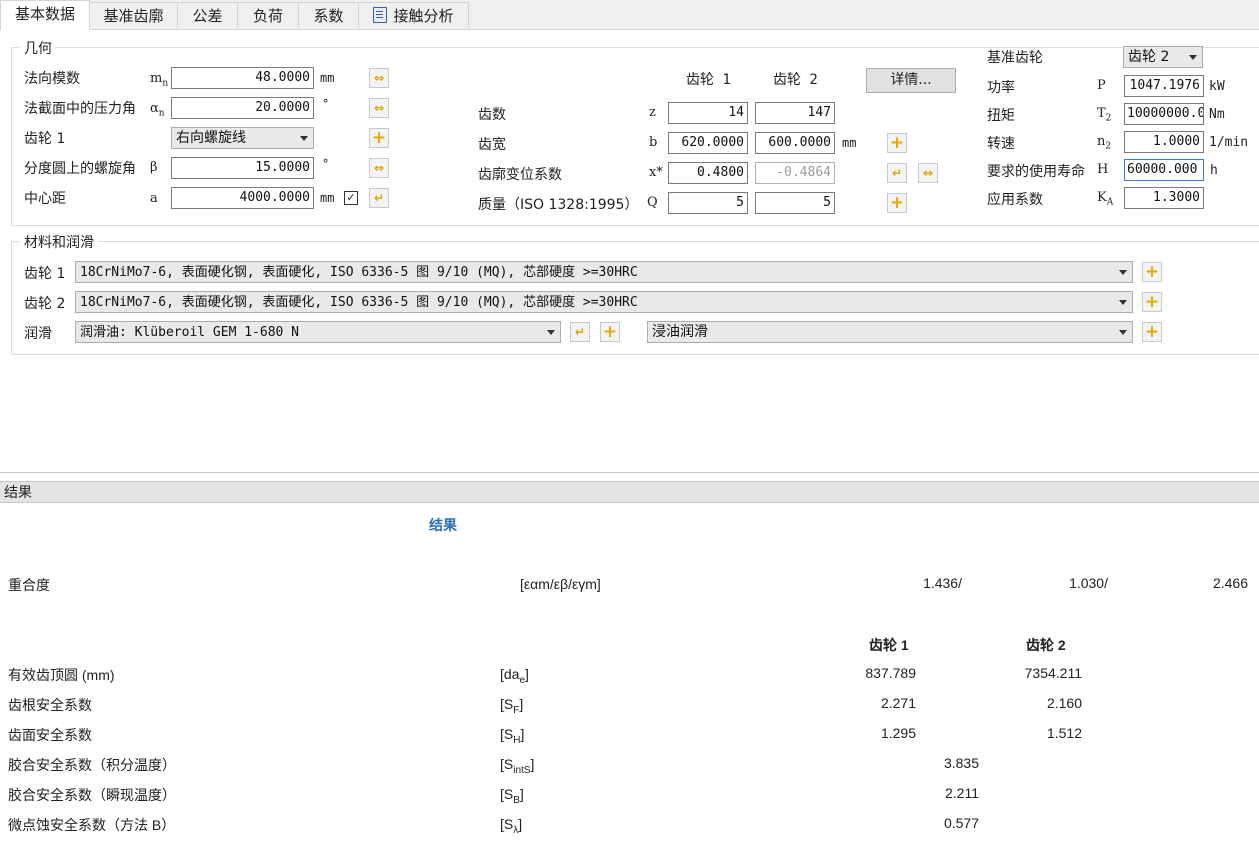 This screenshot has width=1259, height=854. I want to click on root-safety-symbol: [SF], so click(512, 706).